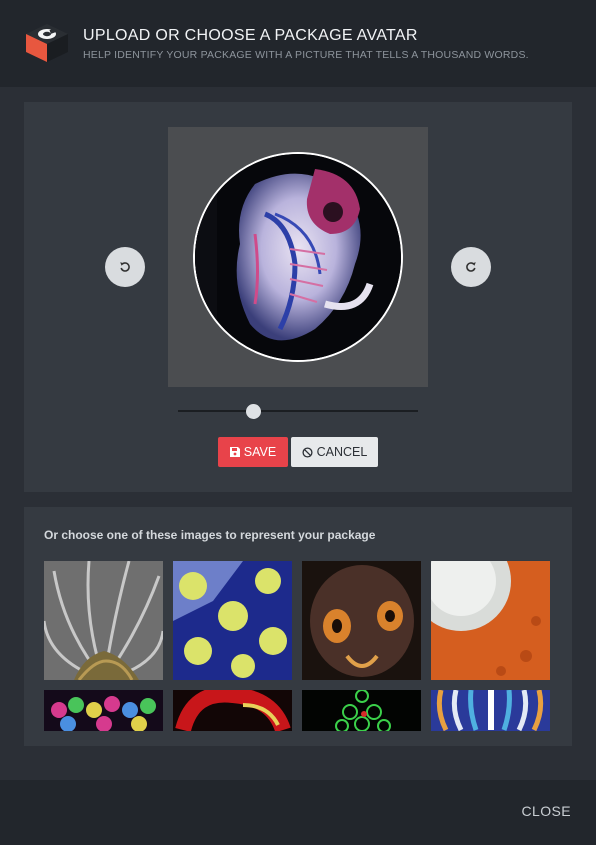 Image resolution: width=596 pixels, height=845 pixels. I want to click on gallery-image-green-cells-on-black, so click(361, 710).